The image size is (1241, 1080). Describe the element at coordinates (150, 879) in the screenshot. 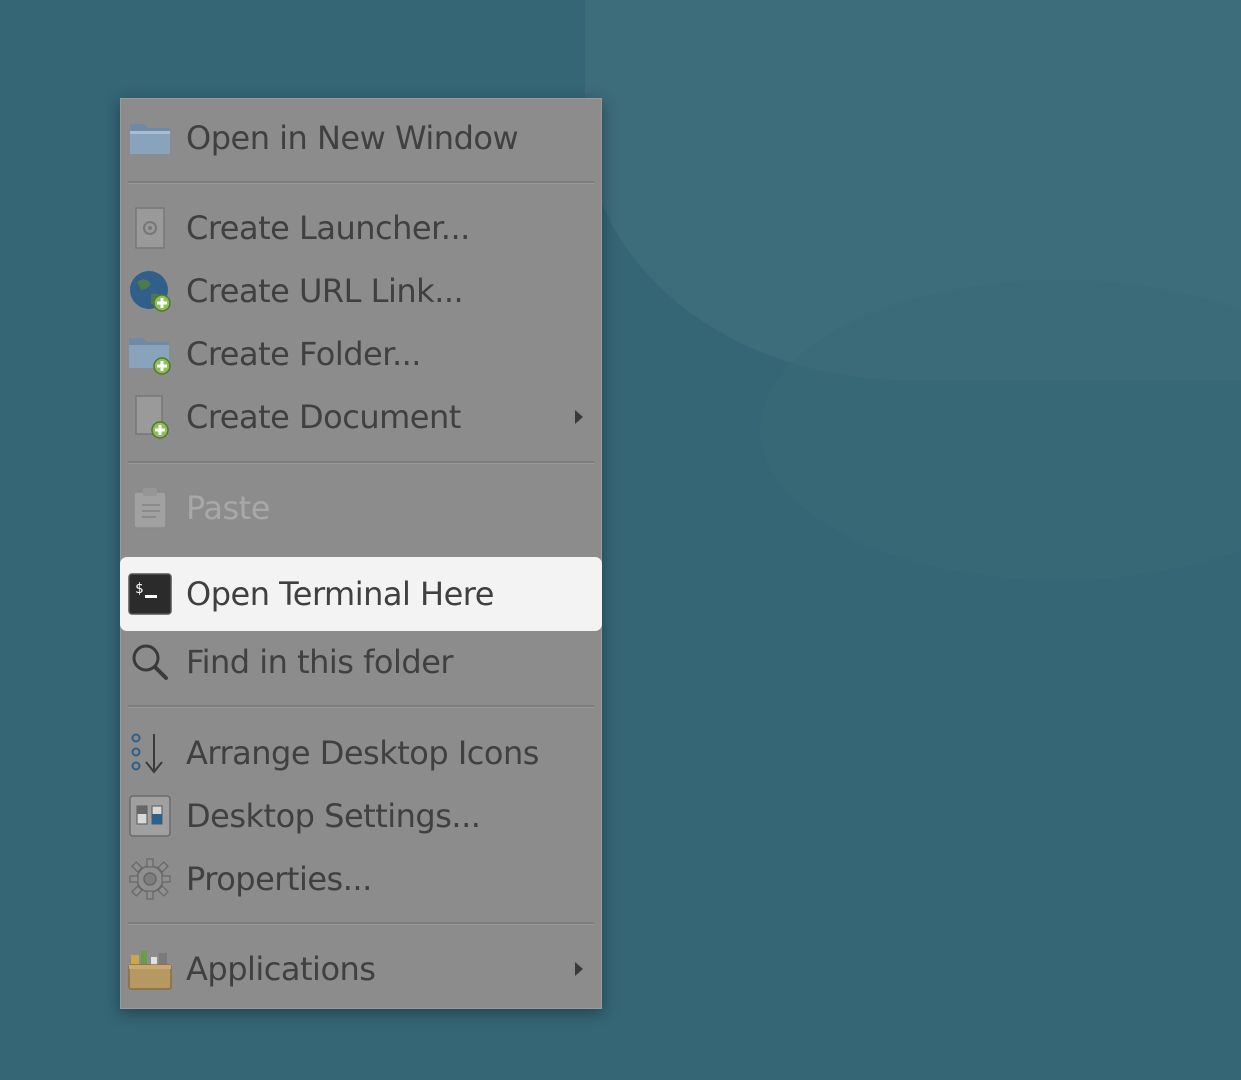

I see `gear-icon` at that location.